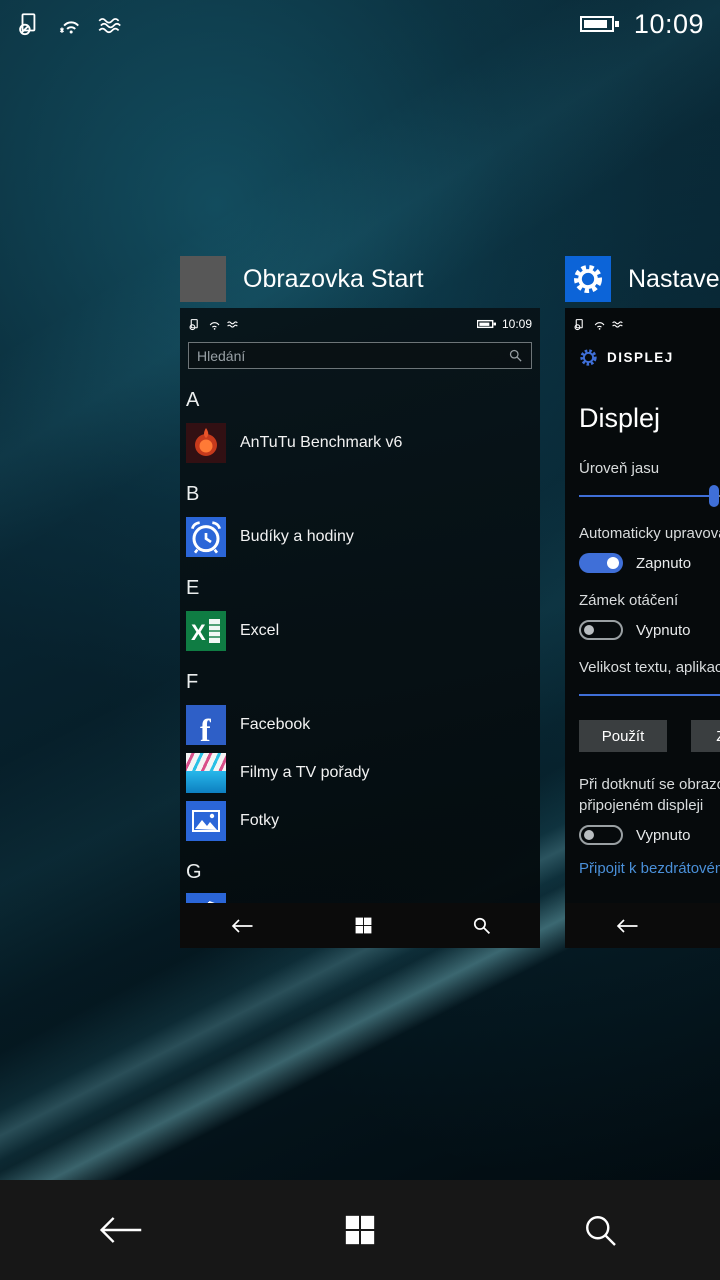  What do you see at coordinates (705, 736) in the screenshot?
I see `cancel-button: Zrušit` at bounding box center [705, 736].